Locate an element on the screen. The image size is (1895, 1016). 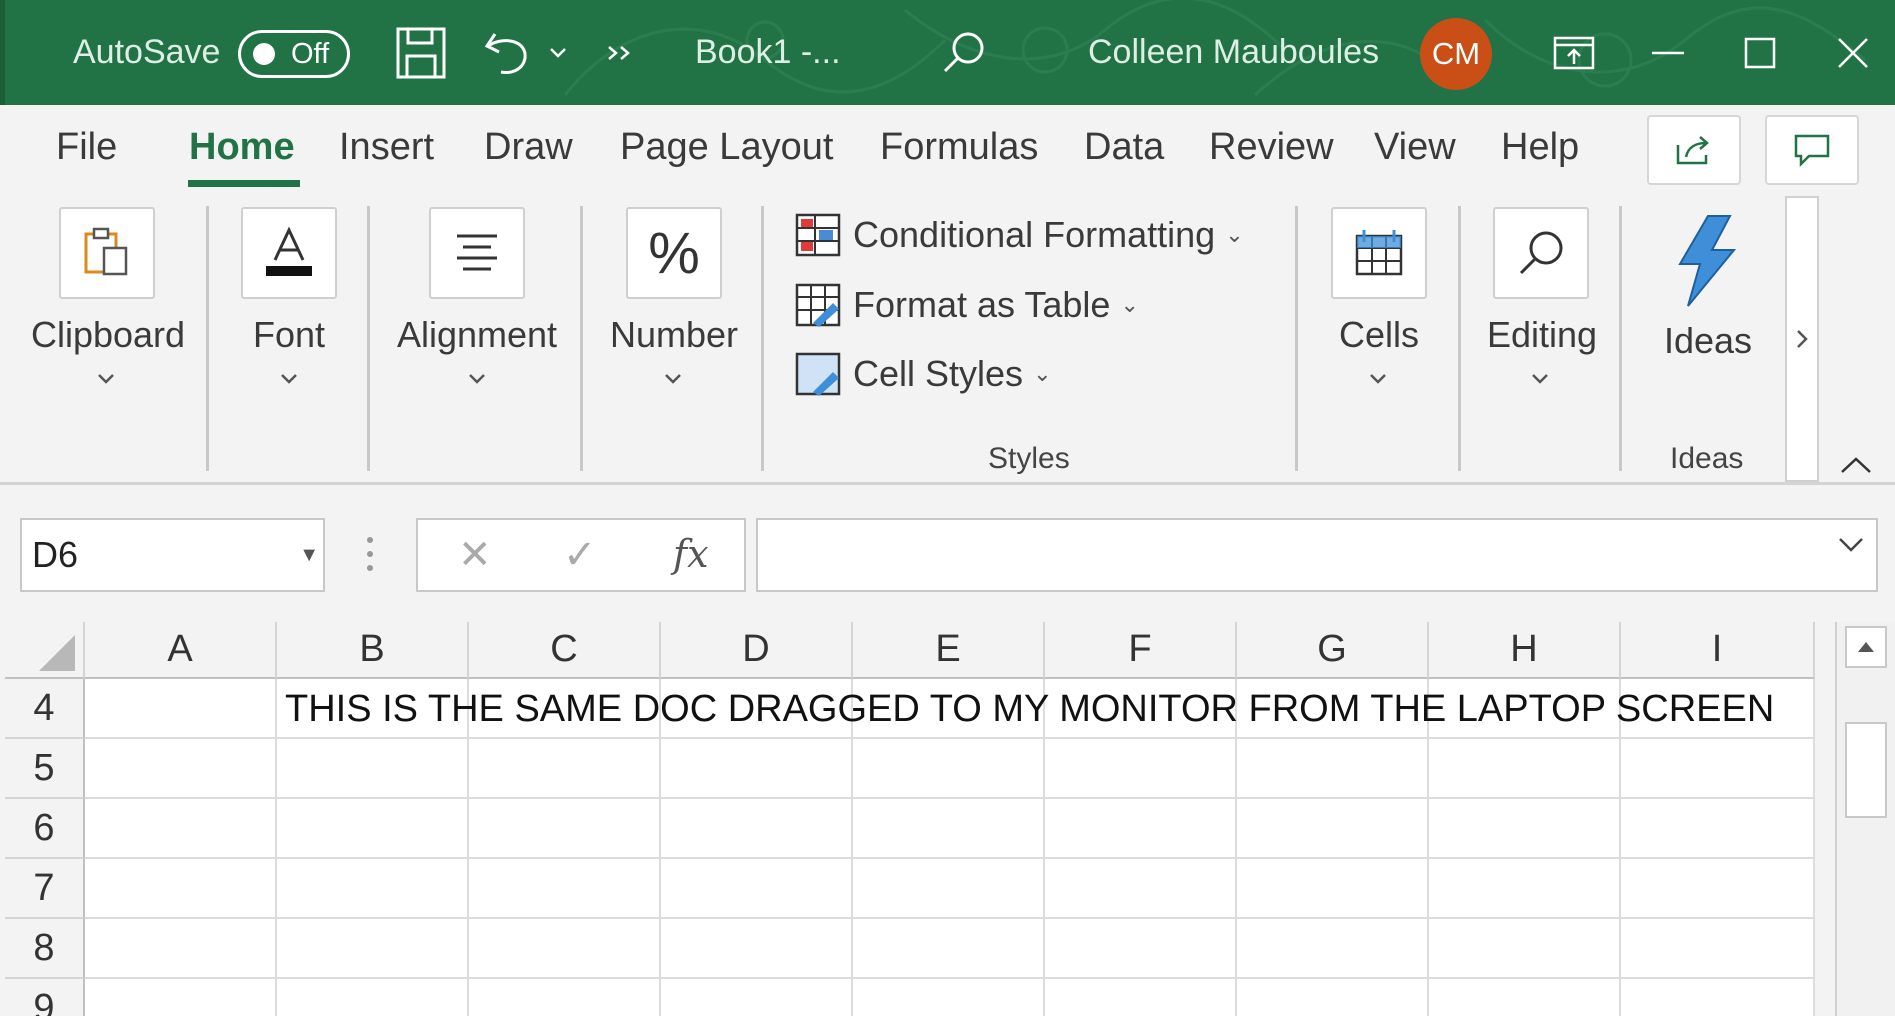
number-format-button: % is located at coordinates (674, 253).